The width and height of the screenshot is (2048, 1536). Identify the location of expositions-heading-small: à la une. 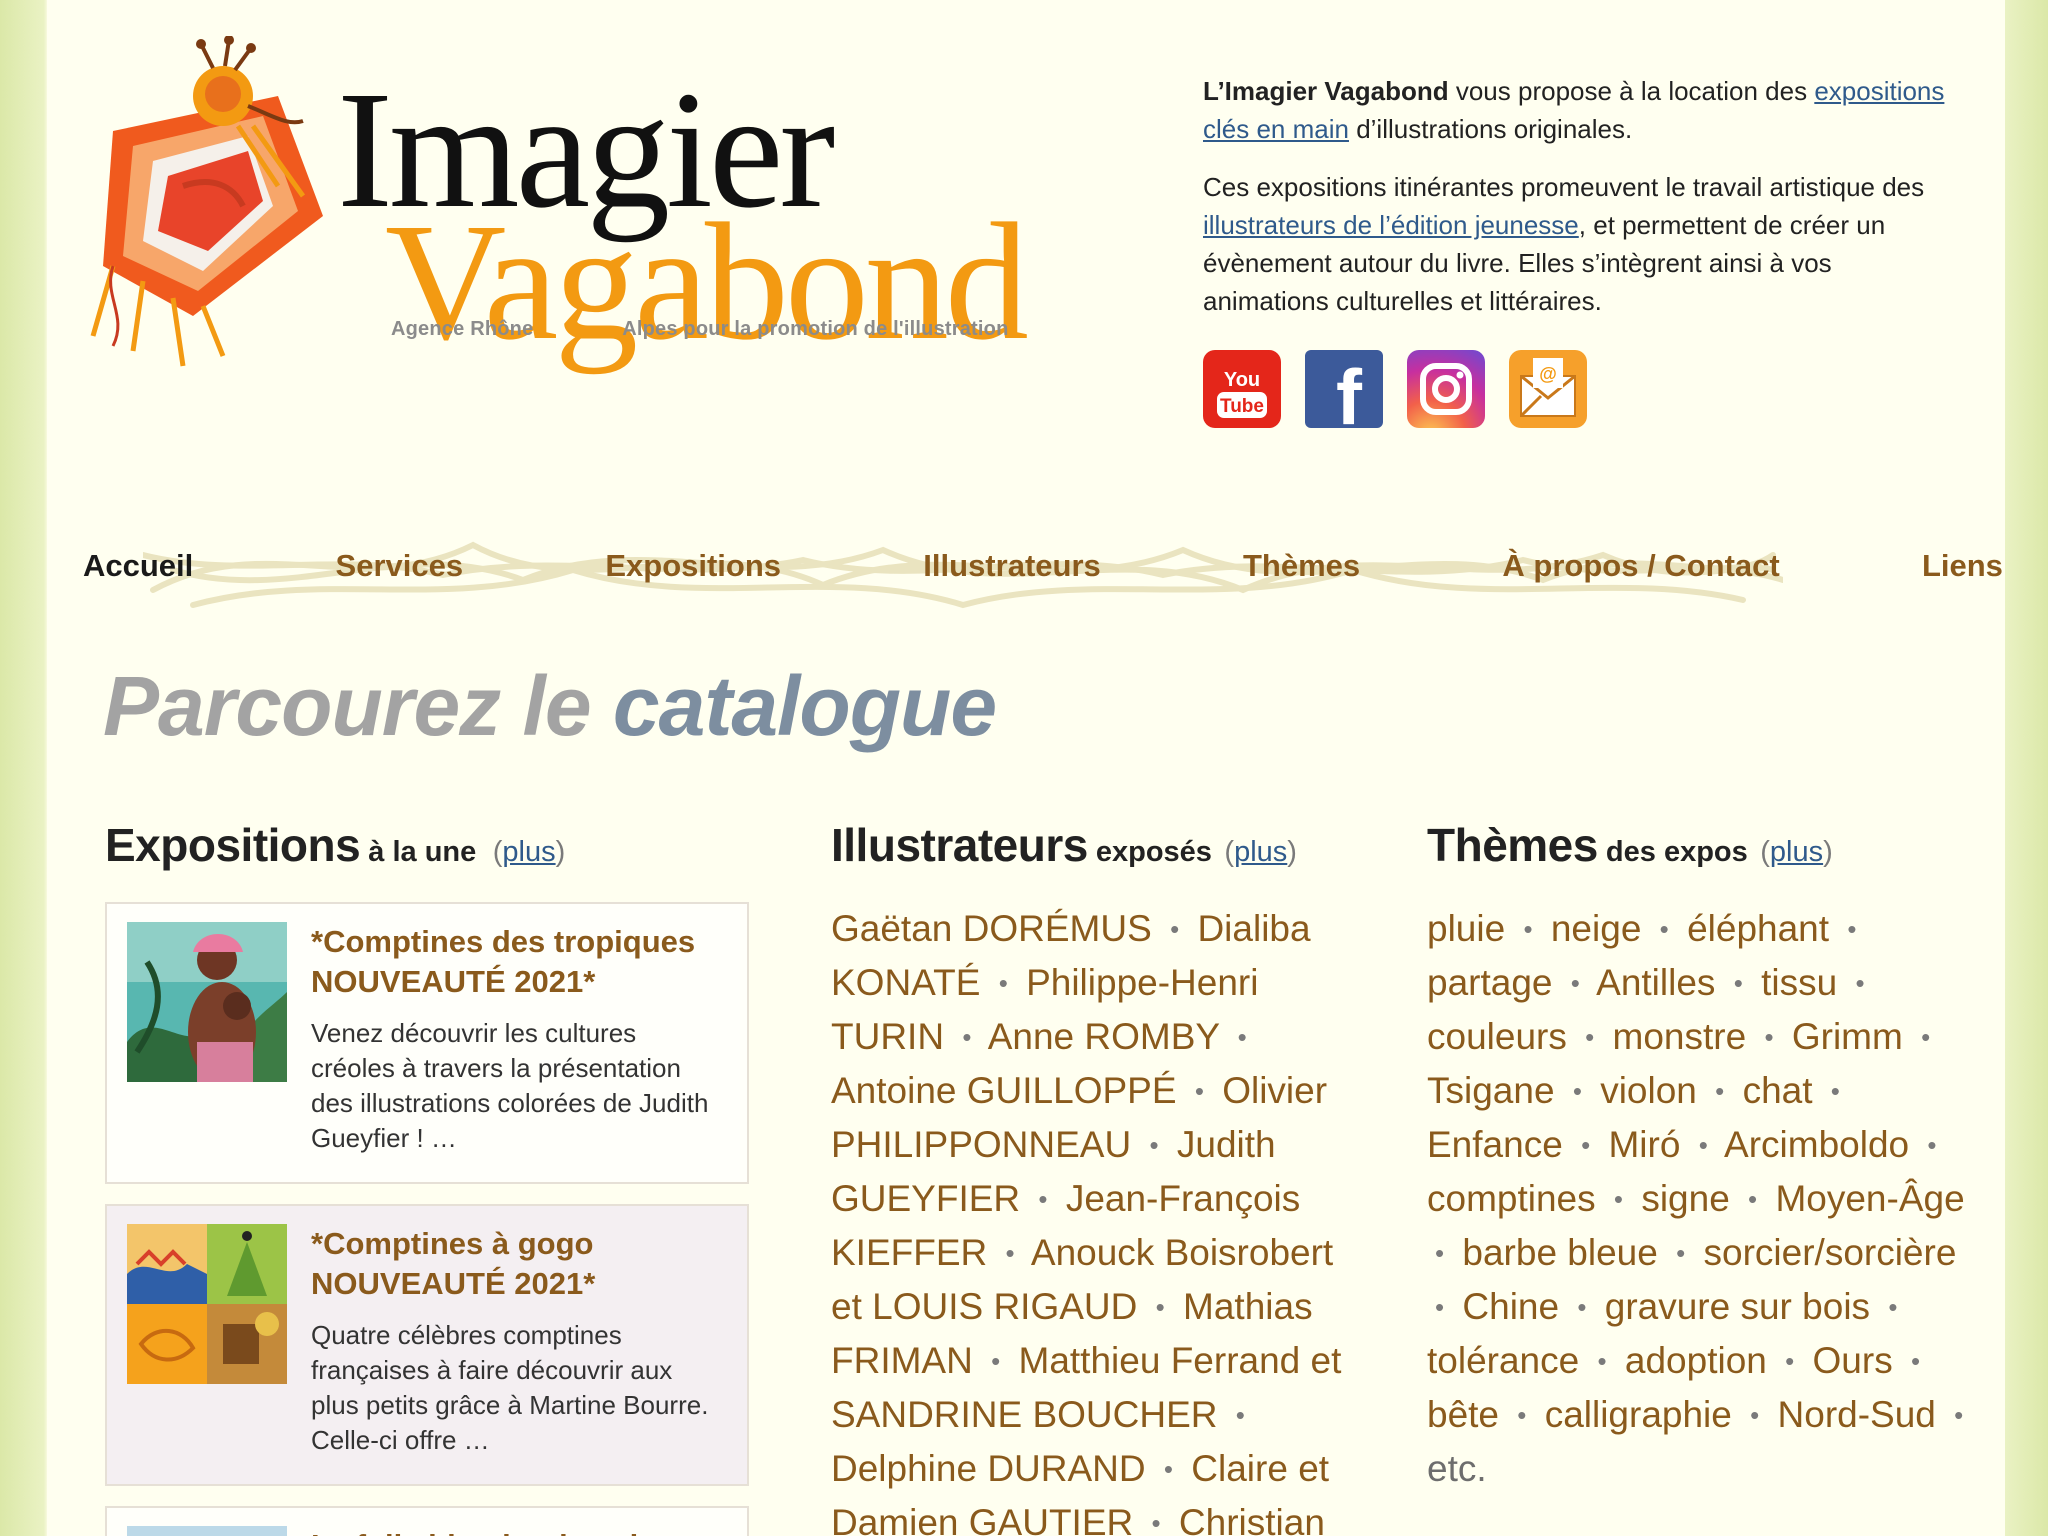
(418, 852).